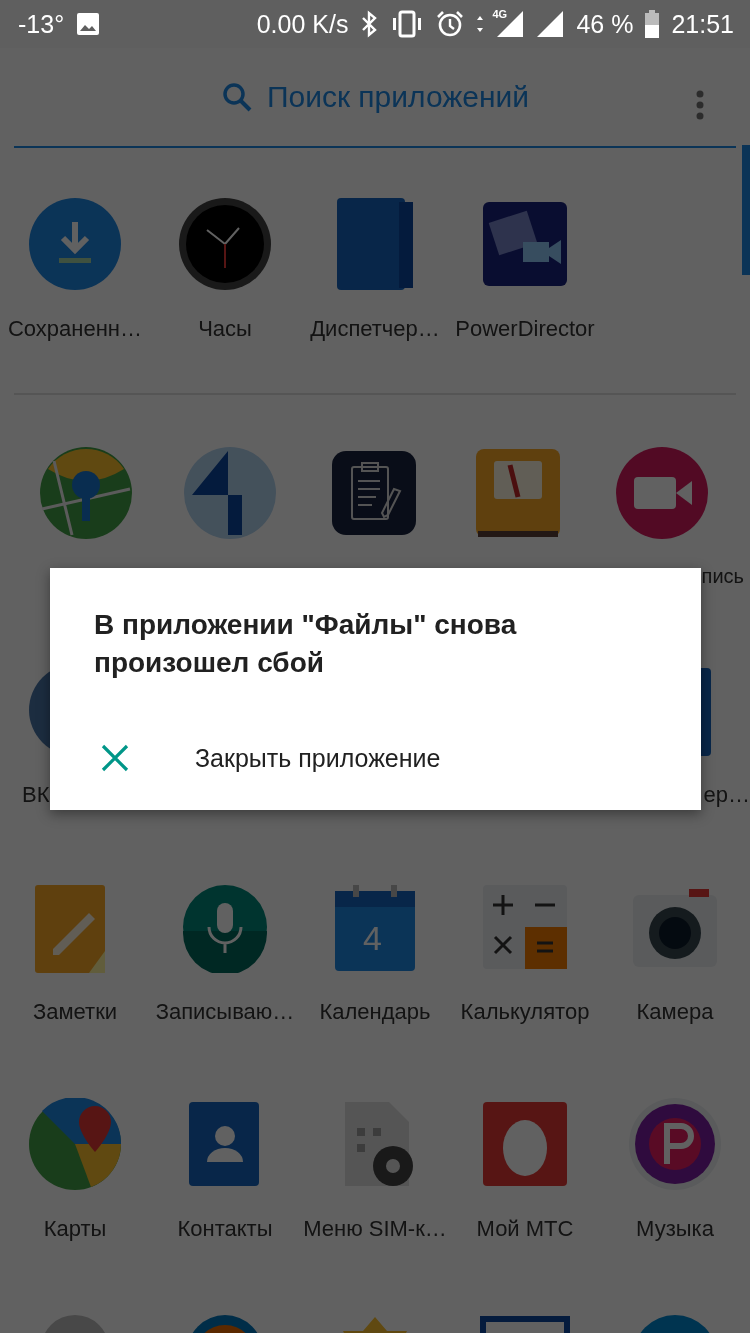 This screenshot has height=1333, width=750. I want to click on data-arrows-icon, so click(480, 24).